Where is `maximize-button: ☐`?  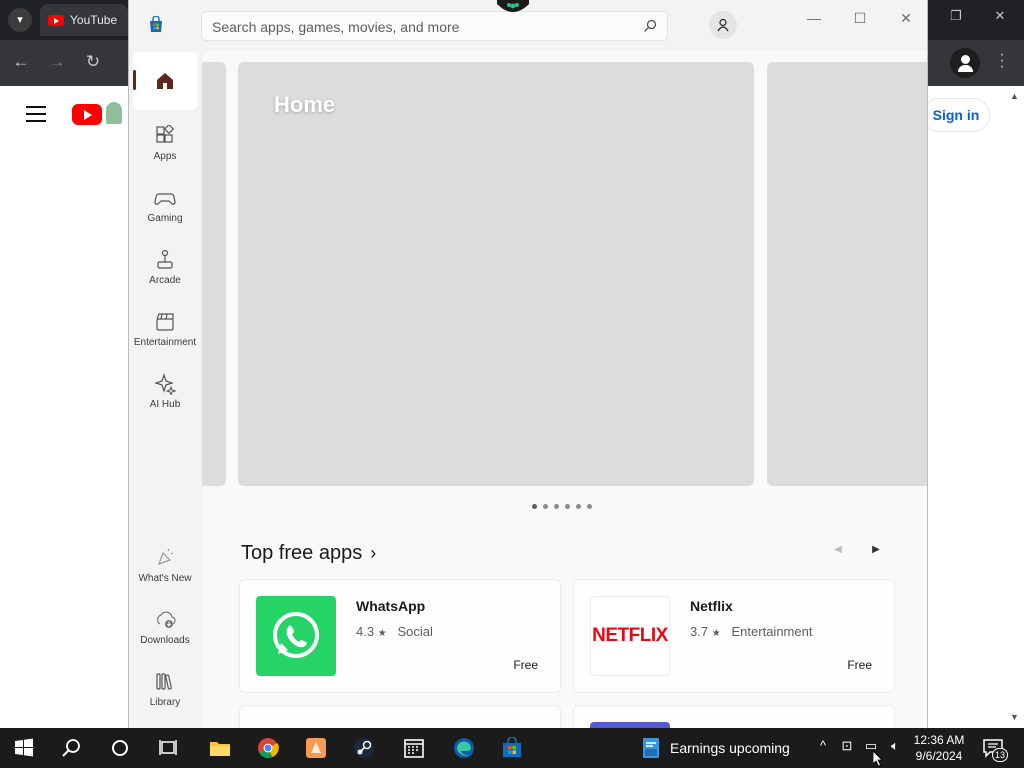 maximize-button: ☐ is located at coordinates (860, 18).